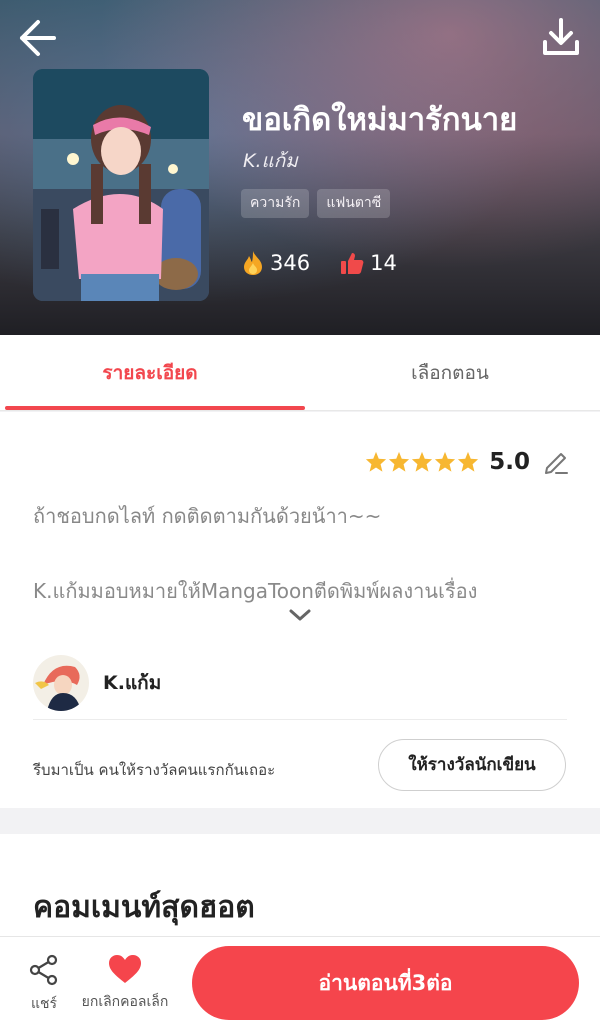 The height and width of the screenshot is (1027, 600). What do you see at coordinates (44, 1004) in the screenshot?
I see `share-label: แชร์` at bounding box center [44, 1004].